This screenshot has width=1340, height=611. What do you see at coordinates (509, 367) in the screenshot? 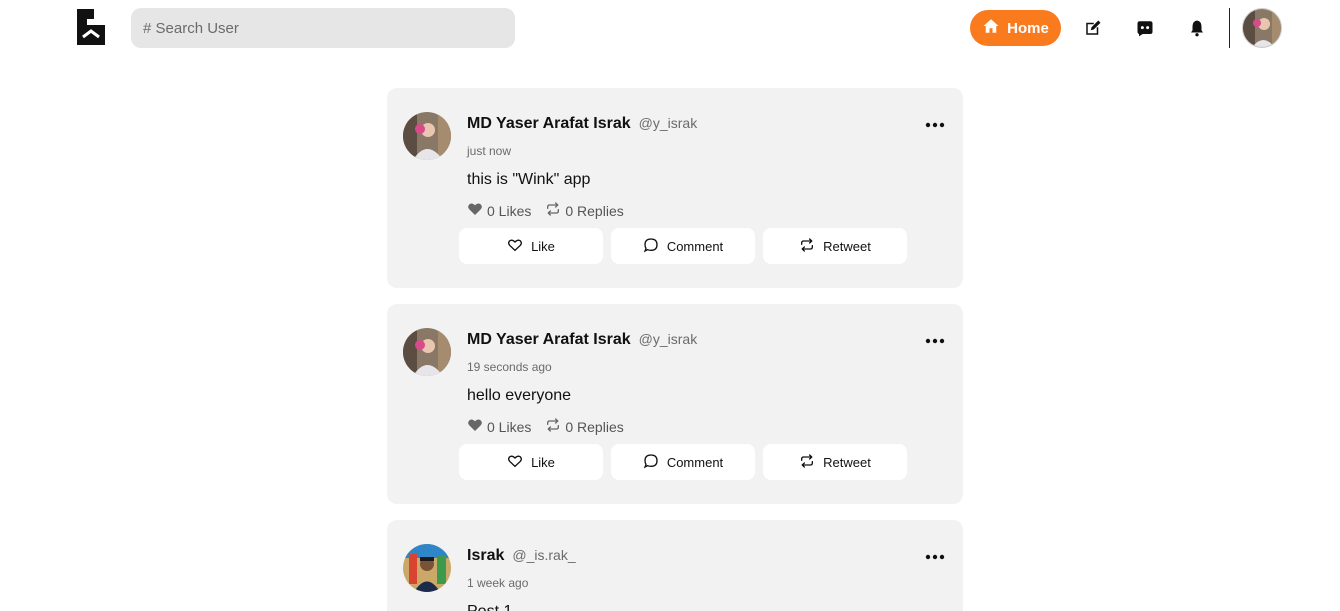
I see `post-time: 19 seconds ago` at bounding box center [509, 367].